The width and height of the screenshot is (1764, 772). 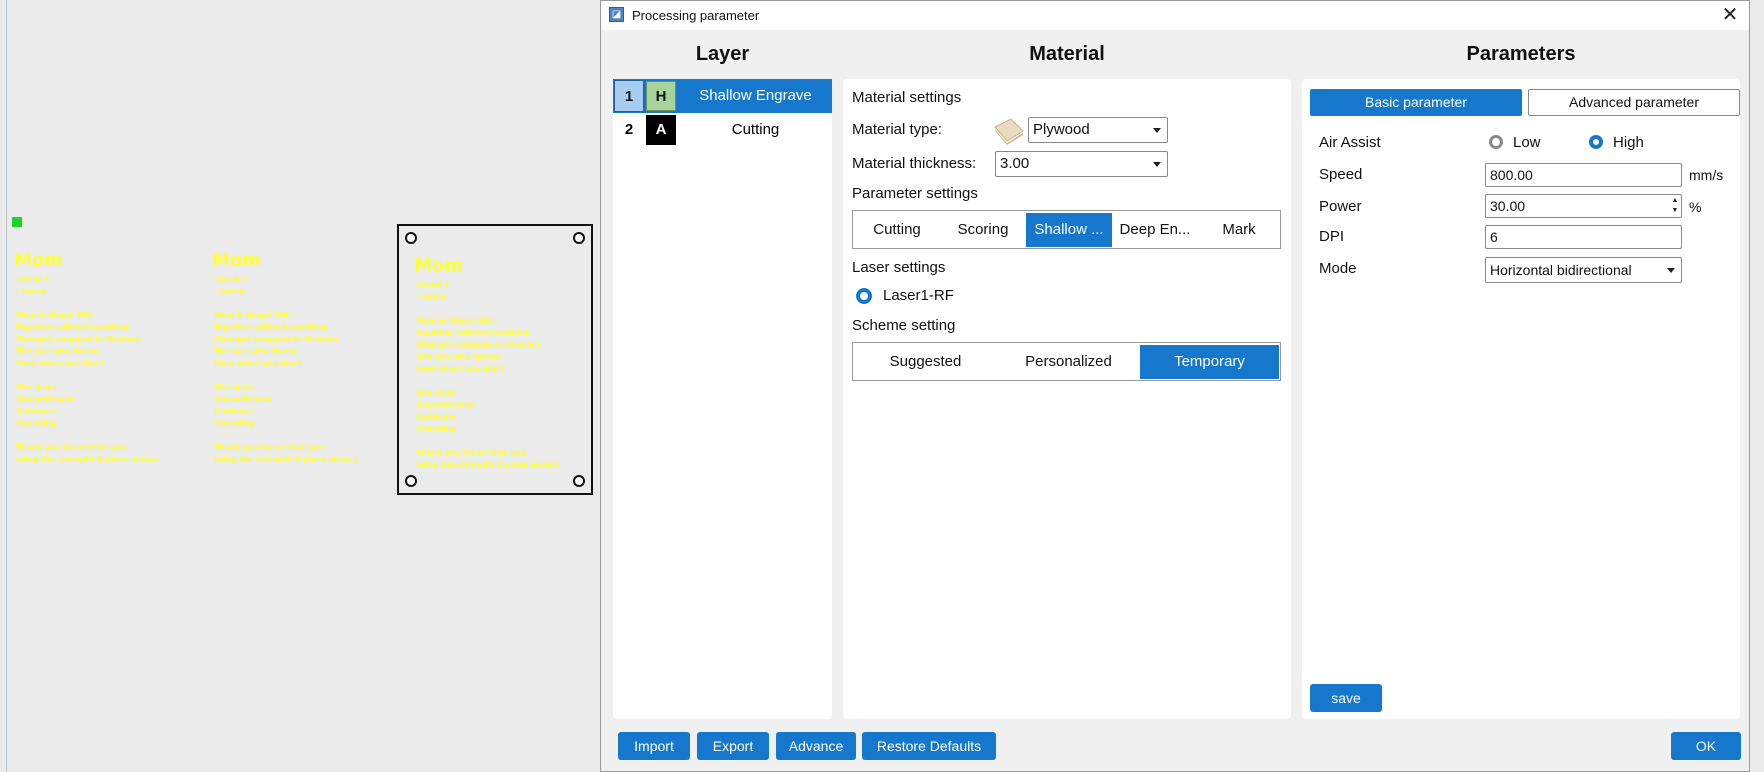 I want to click on import-button: Import, so click(x=654, y=746).